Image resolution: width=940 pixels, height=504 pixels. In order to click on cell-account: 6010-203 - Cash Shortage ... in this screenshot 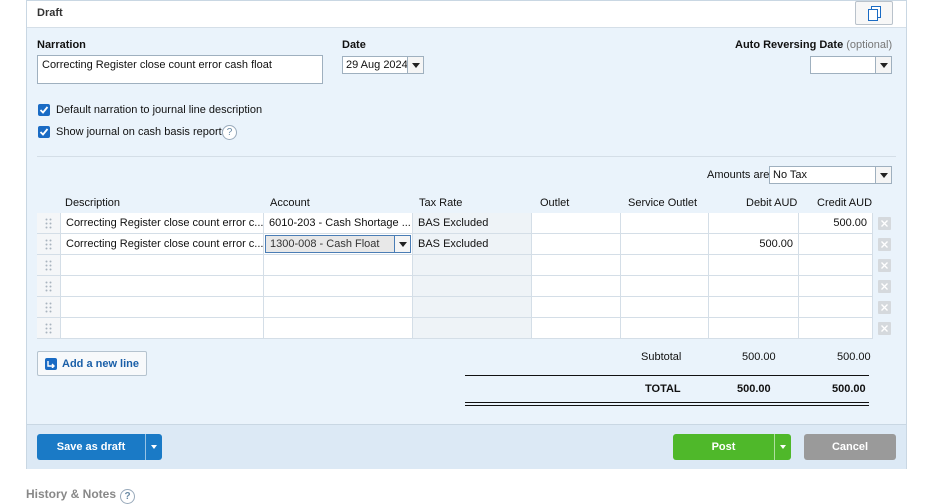, I will do `click(338, 223)`.